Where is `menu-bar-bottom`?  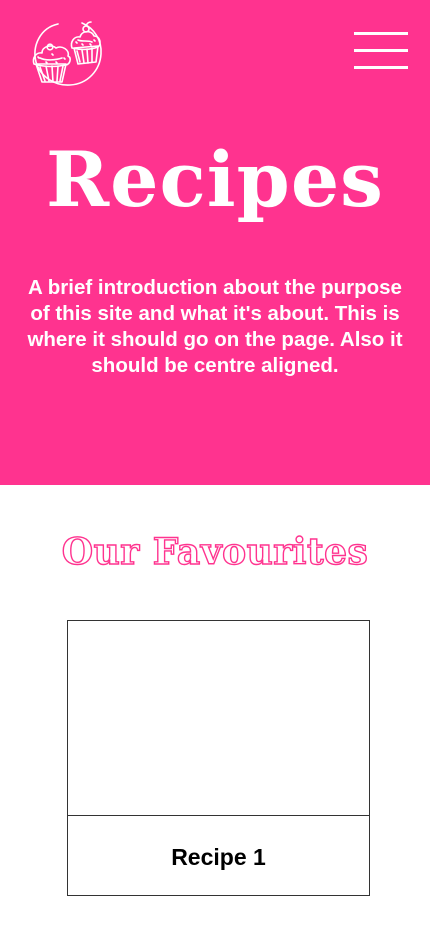
menu-bar-bottom is located at coordinates (381, 67).